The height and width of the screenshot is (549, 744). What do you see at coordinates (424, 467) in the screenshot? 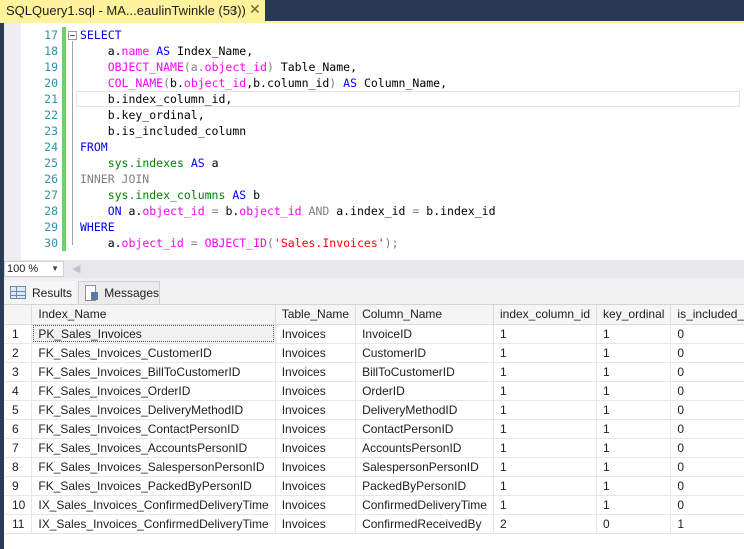
I see `table-cell: SalespersonPersonID` at bounding box center [424, 467].